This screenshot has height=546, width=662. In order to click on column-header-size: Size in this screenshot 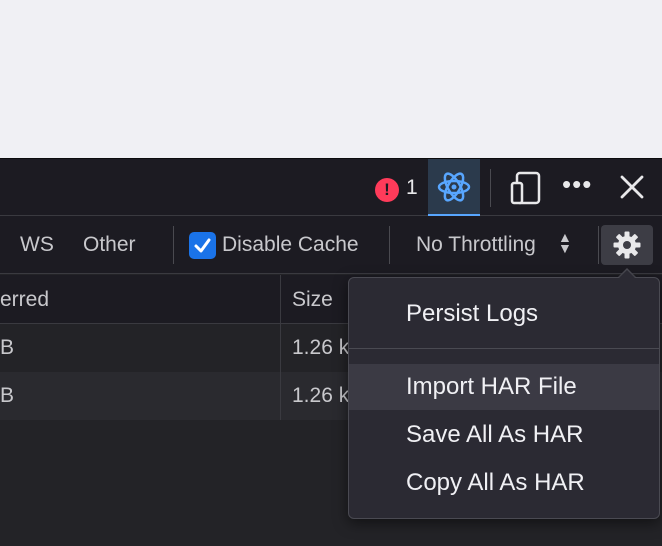, I will do `click(312, 299)`.